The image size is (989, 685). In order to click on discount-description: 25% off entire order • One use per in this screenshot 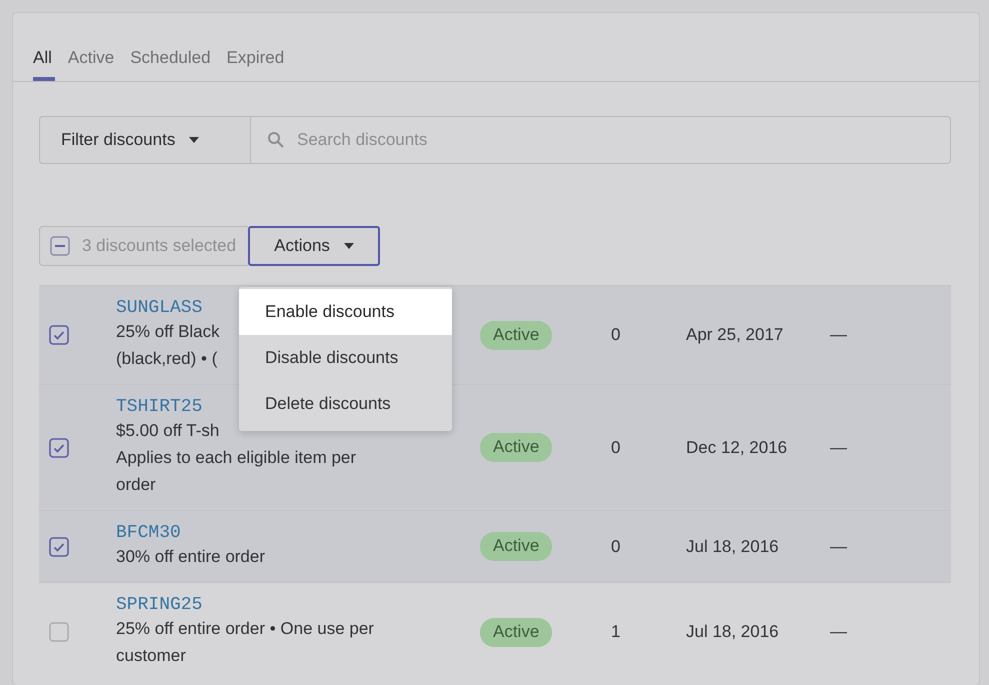, I will do `click(245, 629)`.